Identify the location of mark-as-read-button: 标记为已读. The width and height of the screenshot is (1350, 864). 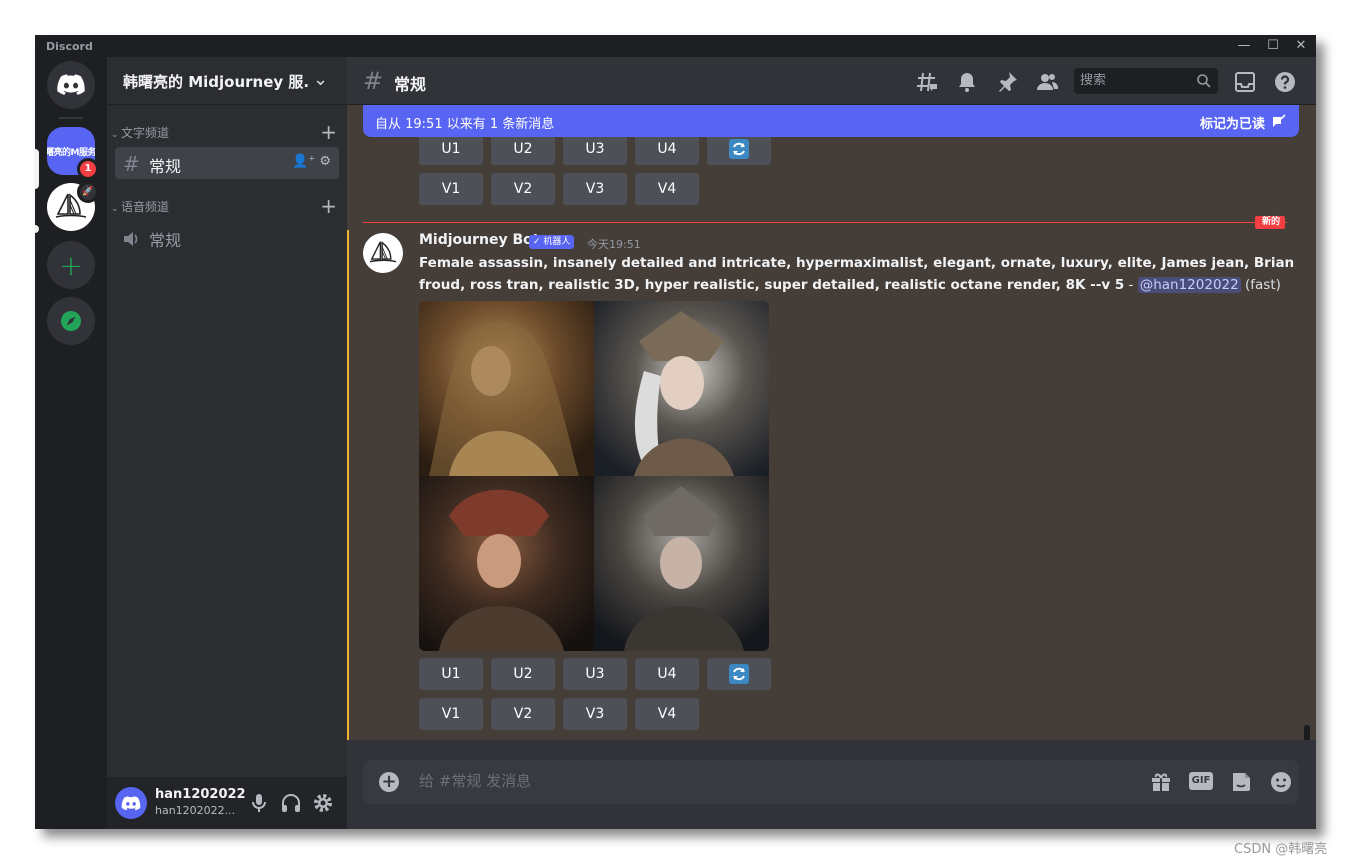
(1232, 122).